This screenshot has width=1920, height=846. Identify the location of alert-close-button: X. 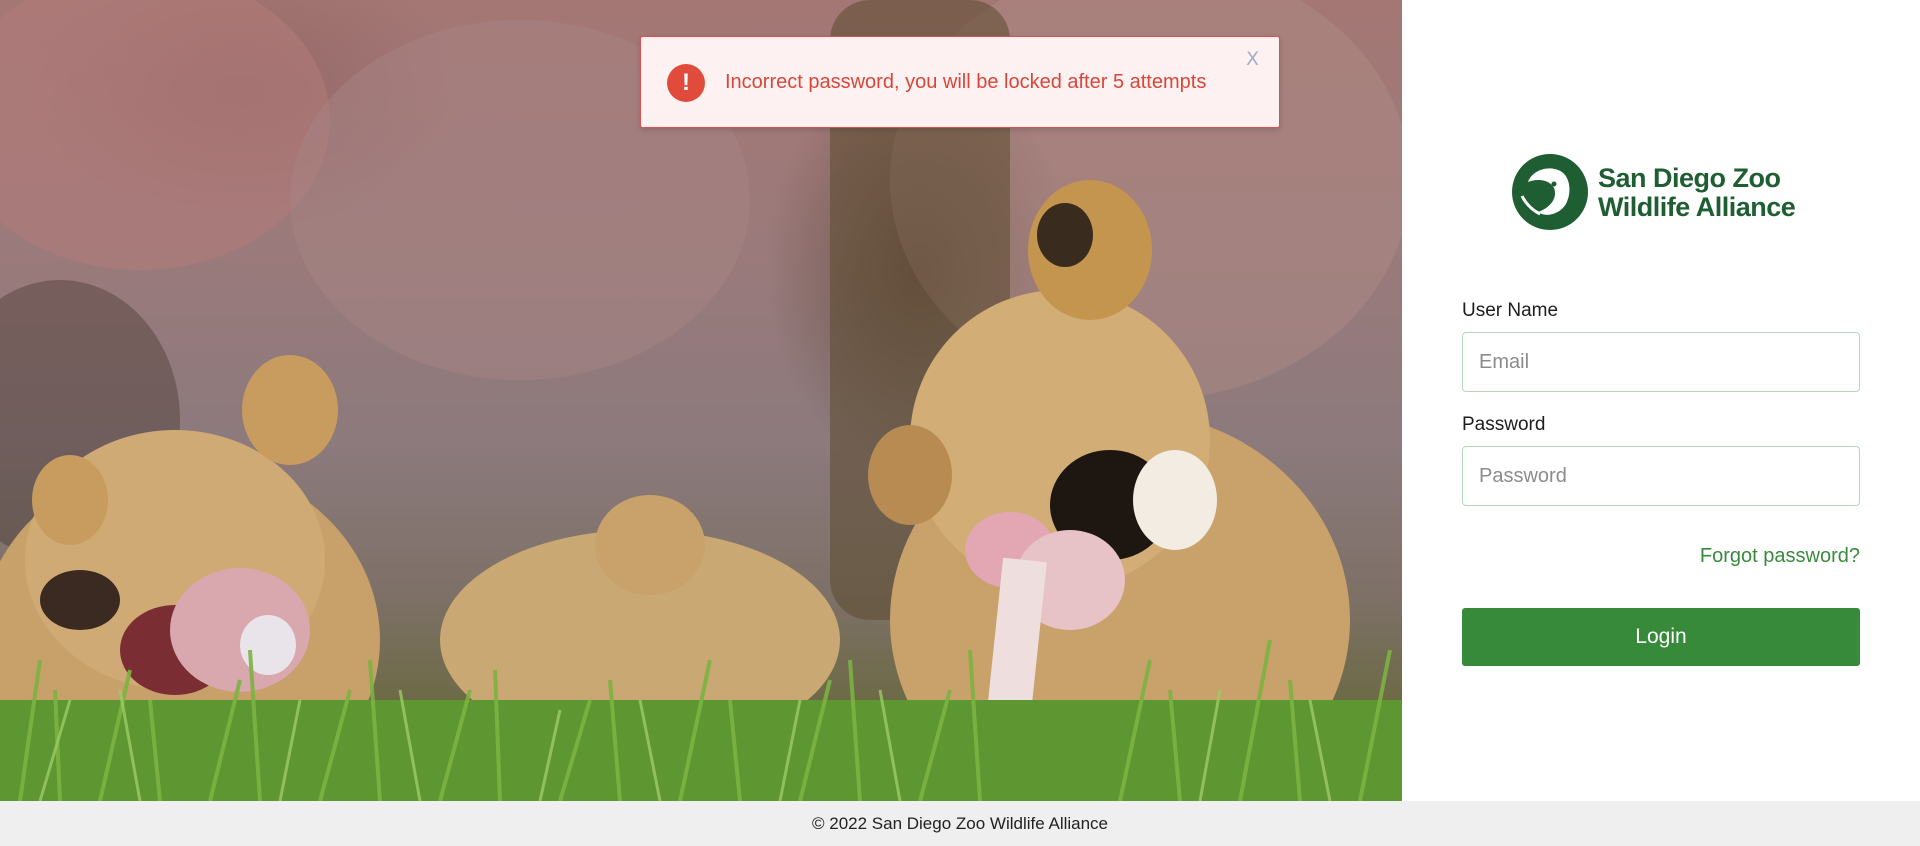
(1252, 59).